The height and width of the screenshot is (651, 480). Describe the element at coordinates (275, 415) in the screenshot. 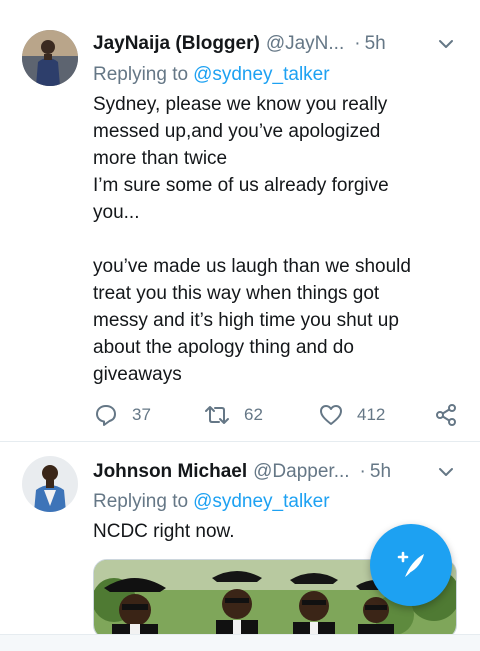

I see `tweet-actions: 37 62 412` at that location.